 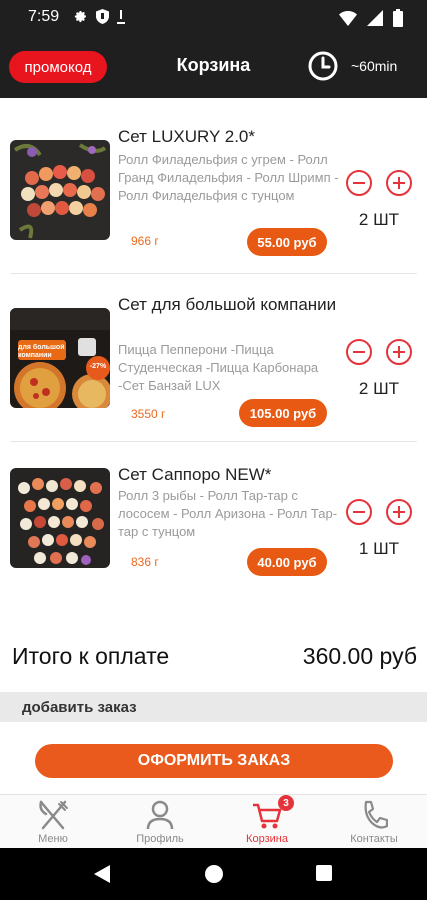 I want to click on status-icons-left, so click(x=99, y=16).